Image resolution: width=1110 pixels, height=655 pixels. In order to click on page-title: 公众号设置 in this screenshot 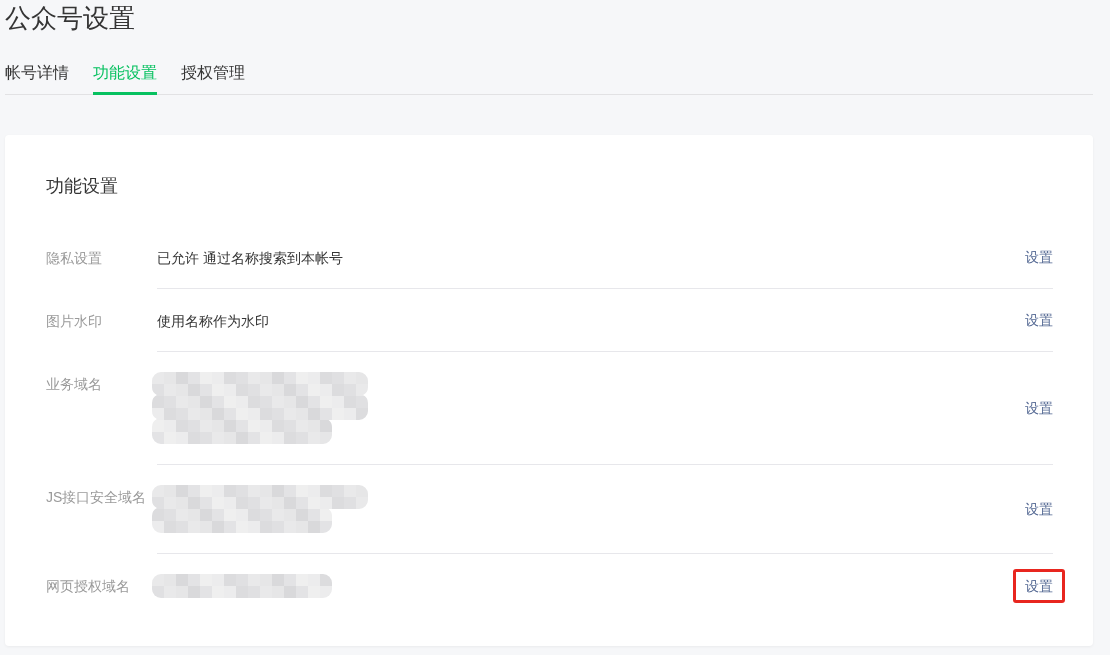, I will do `click(70, 18)`.